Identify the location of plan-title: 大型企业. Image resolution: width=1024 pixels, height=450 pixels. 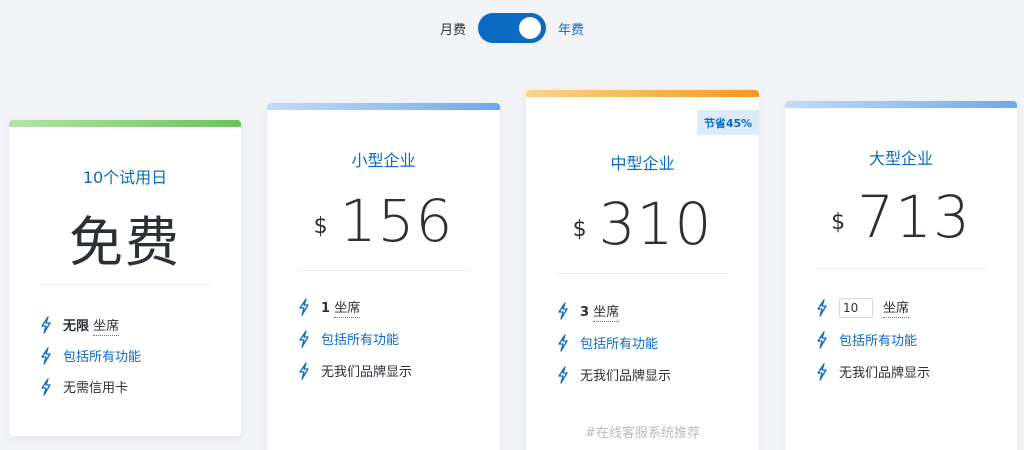
(900, 158).